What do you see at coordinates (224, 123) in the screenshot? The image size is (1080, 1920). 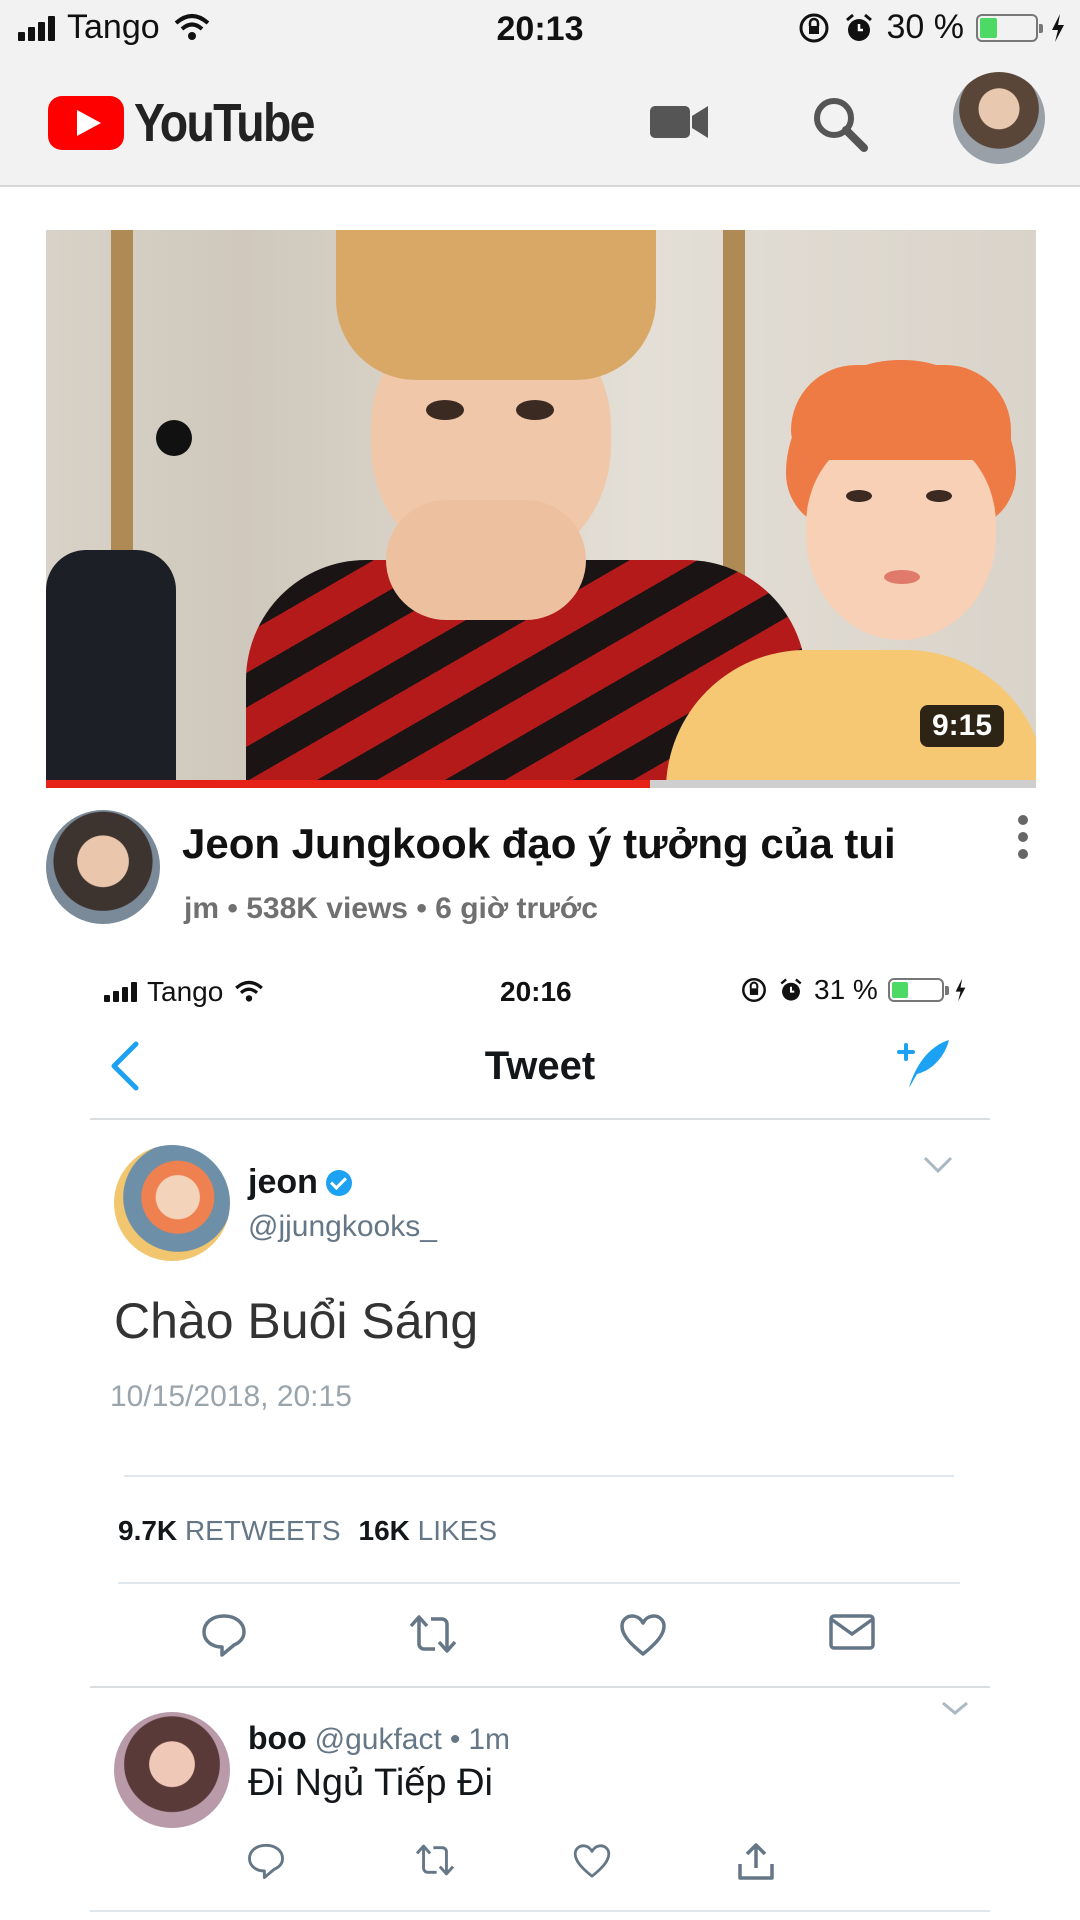 I see `youtube-wordmark: YouTube` at bounding box center [224, 123].